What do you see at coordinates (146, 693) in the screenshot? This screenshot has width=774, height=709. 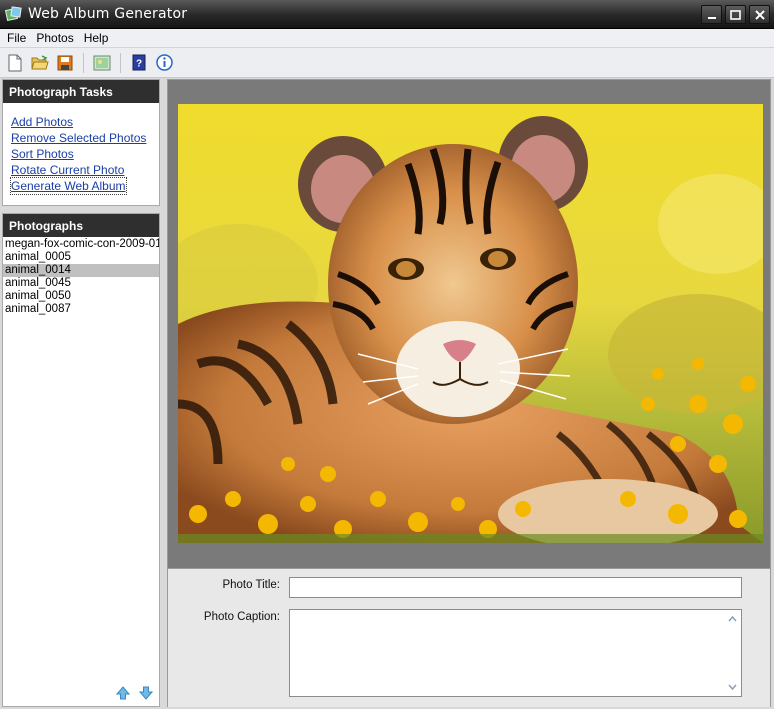 I see `move-down-icon` at bounding box center [146, 693].